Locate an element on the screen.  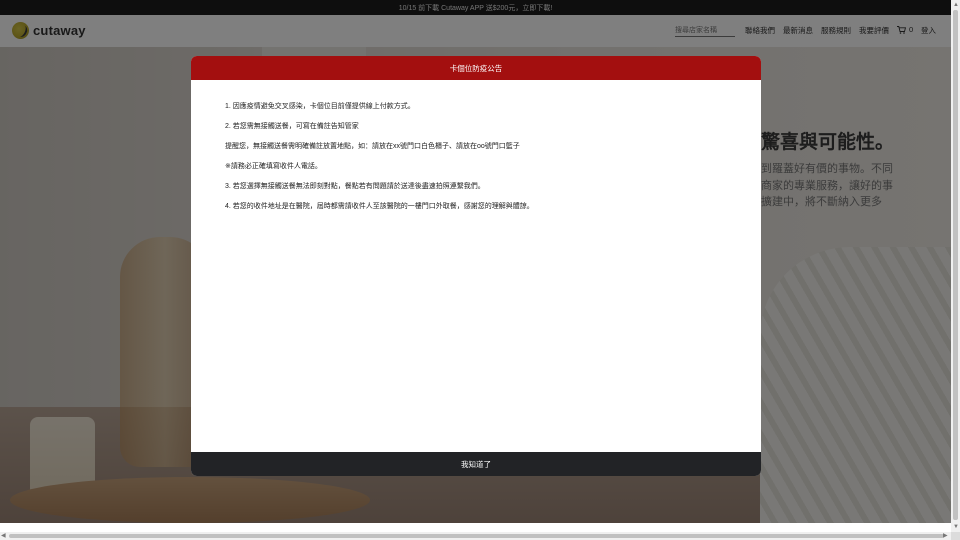
modal-header: 卡個位防疫公告 is located at coordinates (476, 68).